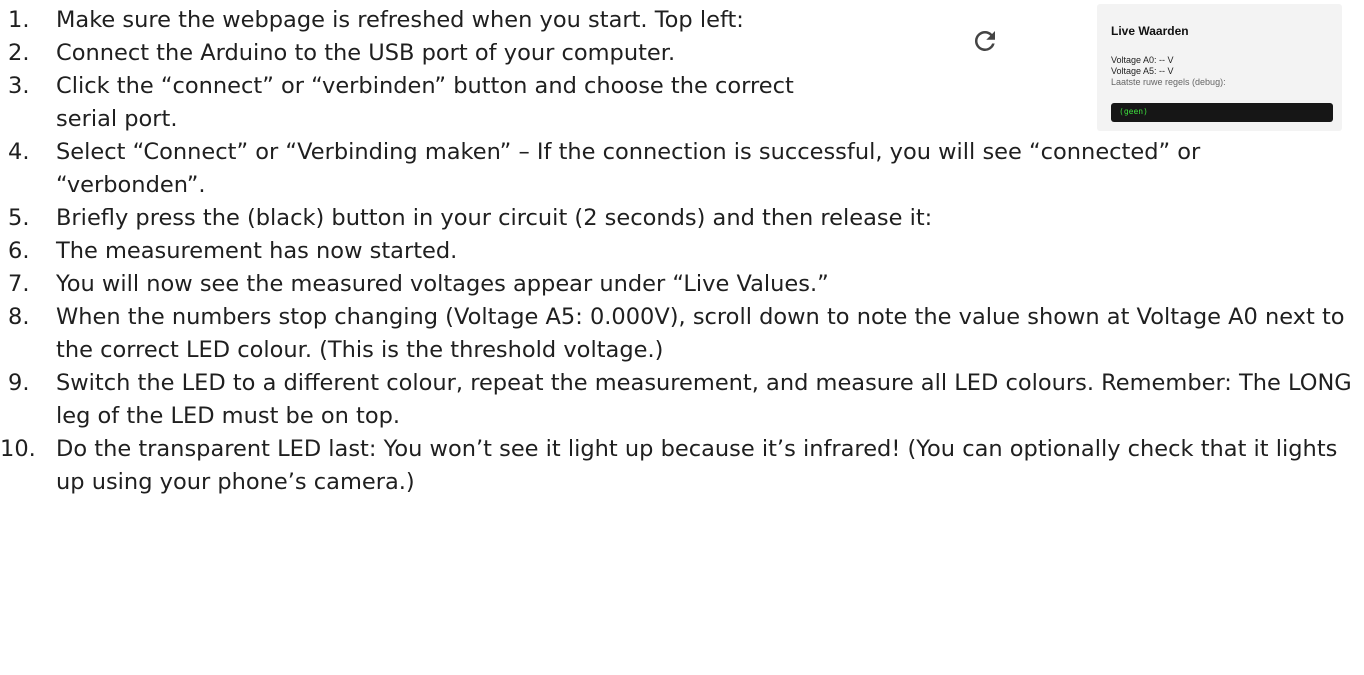  Describe the element at coordinates (19, 383) in the screenshot. I see `step-number: 9.` at that location.